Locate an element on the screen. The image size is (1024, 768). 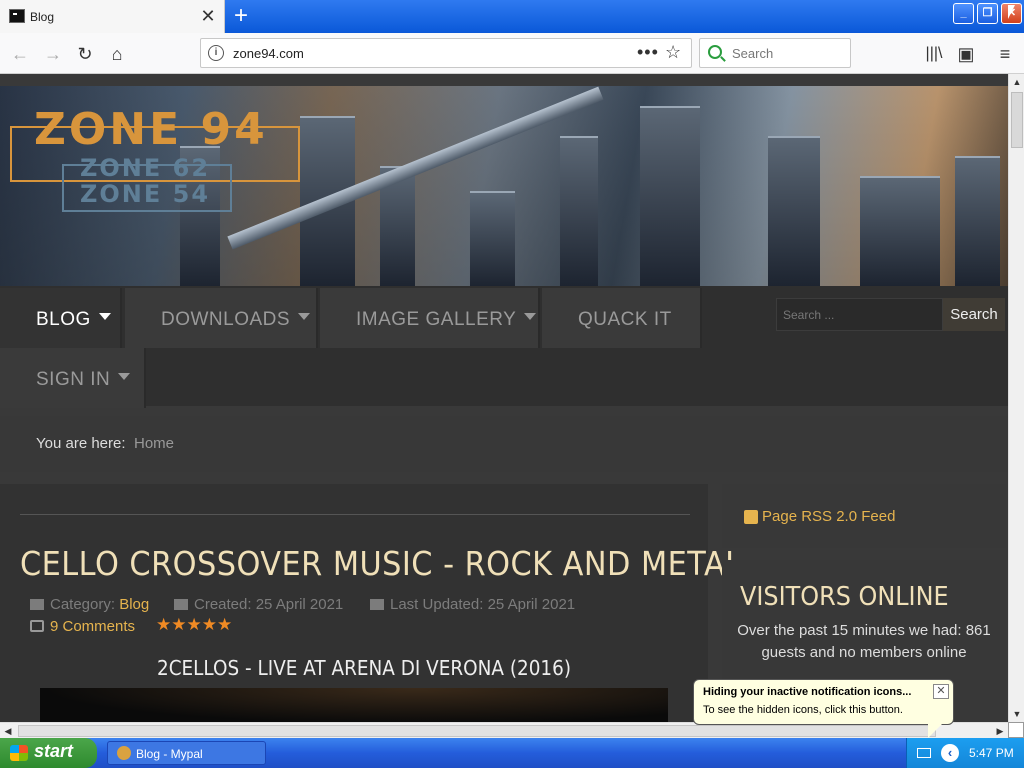
show-hidden-icons-button: ‹ is located at coordinates (950, 753).